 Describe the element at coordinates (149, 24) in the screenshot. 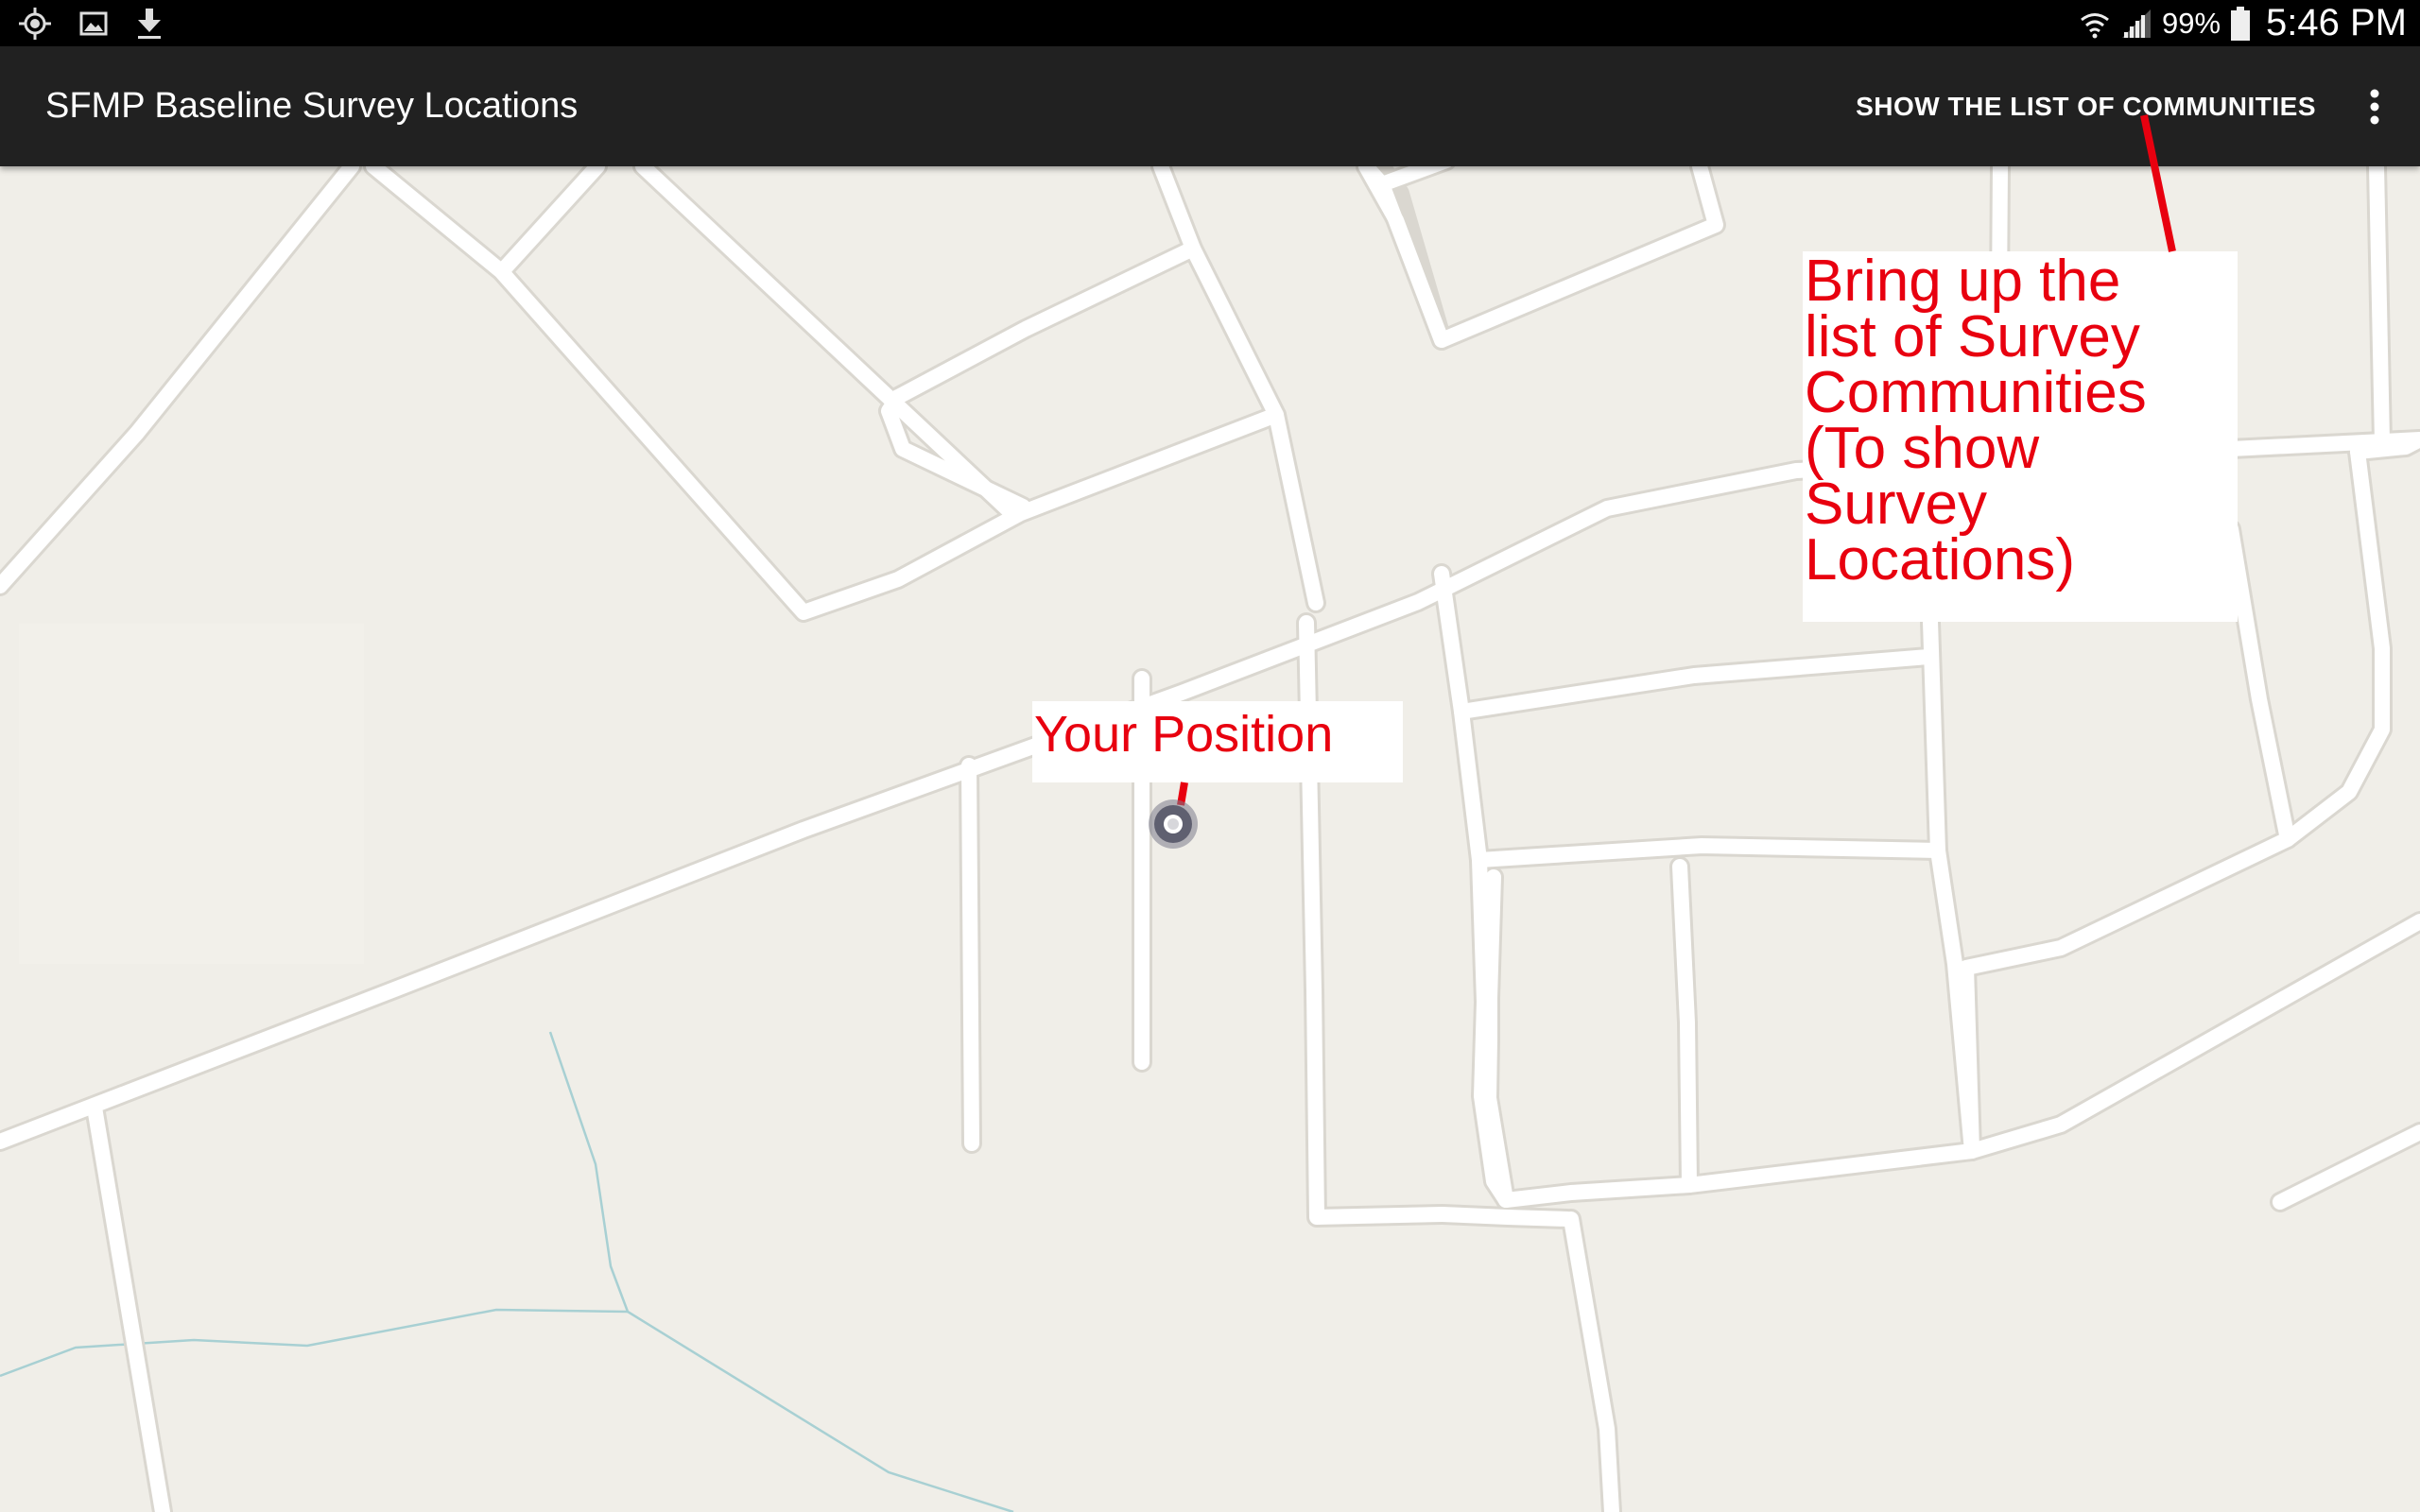

I see `download-icon` at that location.